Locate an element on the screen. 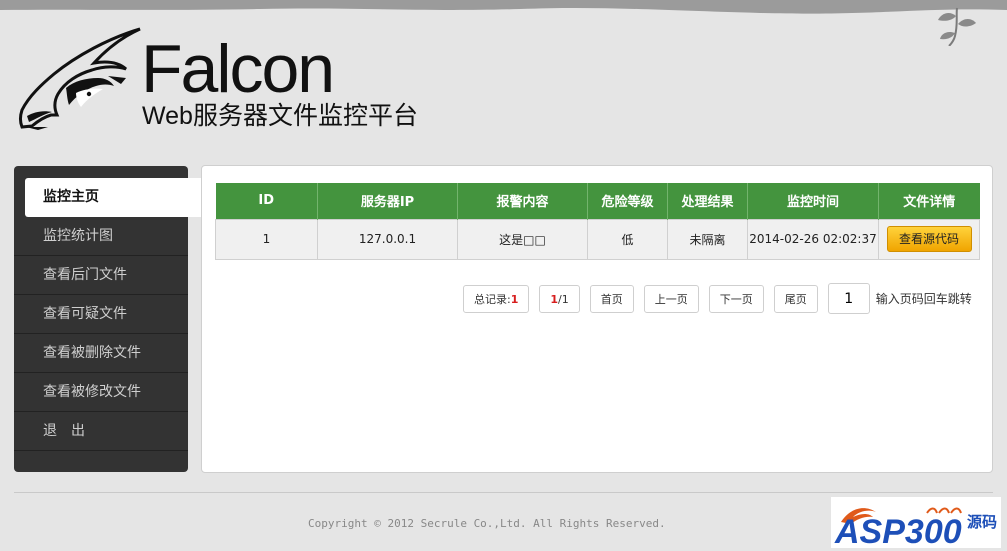 The height and width of the screenshot is (551, 1007). next-page-button: 下一页 is located at coordinates (736, 298).